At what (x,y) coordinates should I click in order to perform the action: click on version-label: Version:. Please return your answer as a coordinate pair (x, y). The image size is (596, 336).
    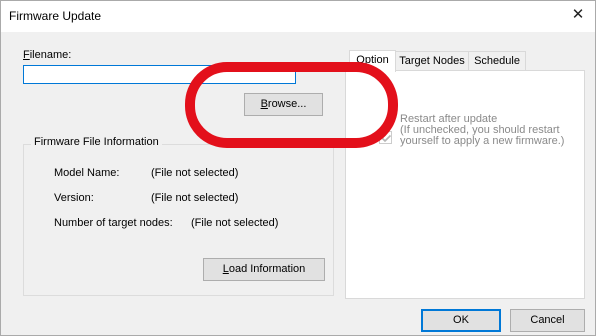
    Looking at the image, I should click on (74, 198).